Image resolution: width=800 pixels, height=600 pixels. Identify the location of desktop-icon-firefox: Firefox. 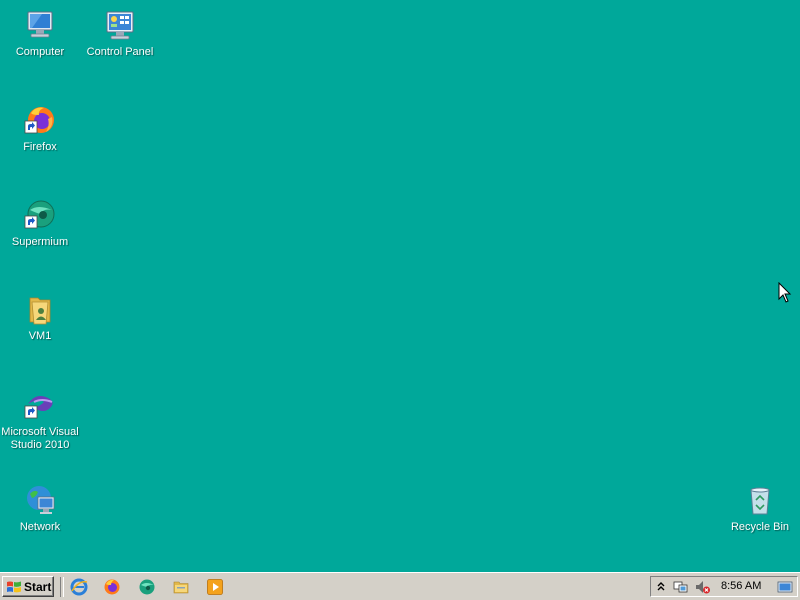
(40, 128).